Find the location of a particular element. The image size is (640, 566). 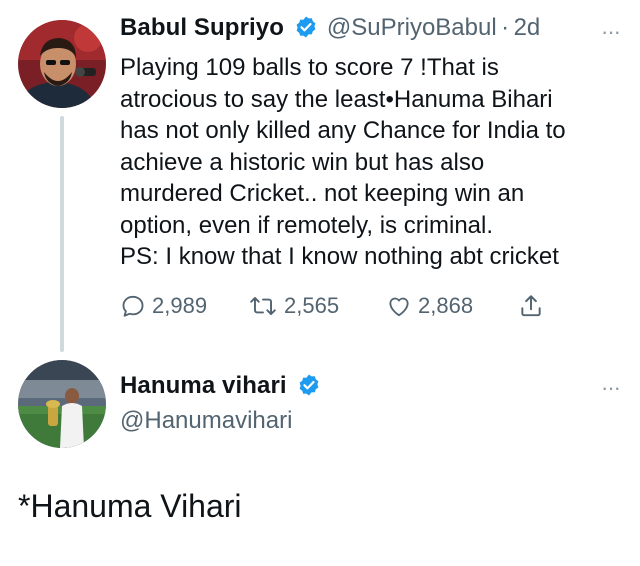

avatar-babul-supriyo is located at coordinates (62, 64).